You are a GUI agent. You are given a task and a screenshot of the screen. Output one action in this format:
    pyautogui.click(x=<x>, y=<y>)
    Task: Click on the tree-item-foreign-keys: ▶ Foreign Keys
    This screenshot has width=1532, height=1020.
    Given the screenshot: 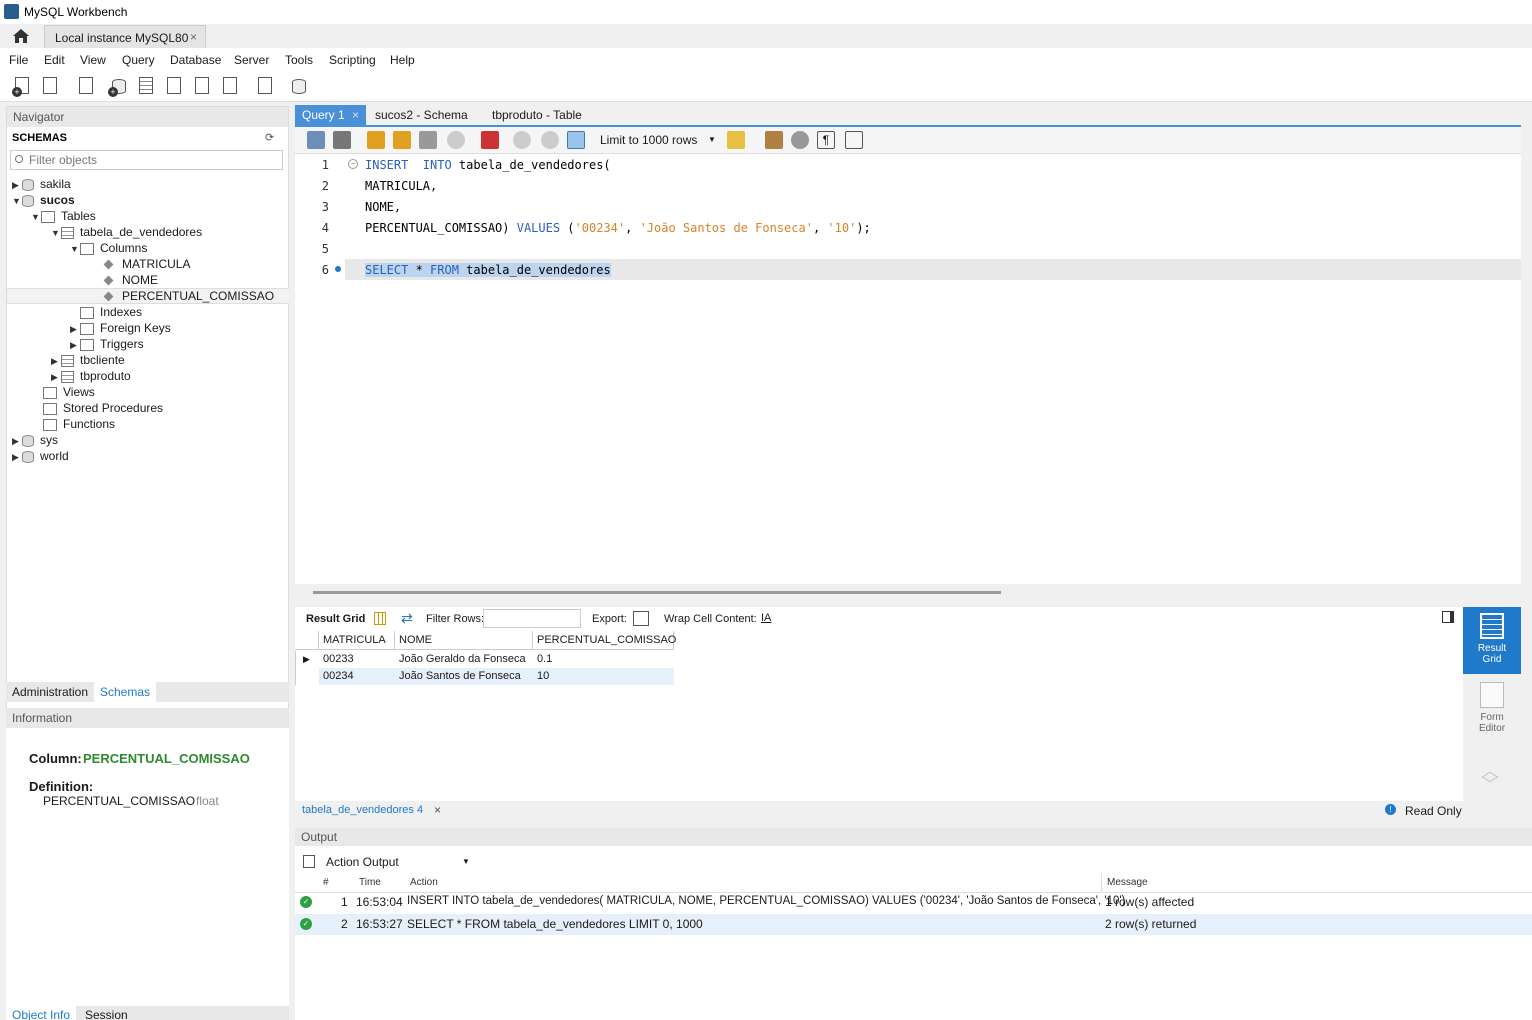 What is the action you would take?
    pyautogui.click(x=120, y=328)
    